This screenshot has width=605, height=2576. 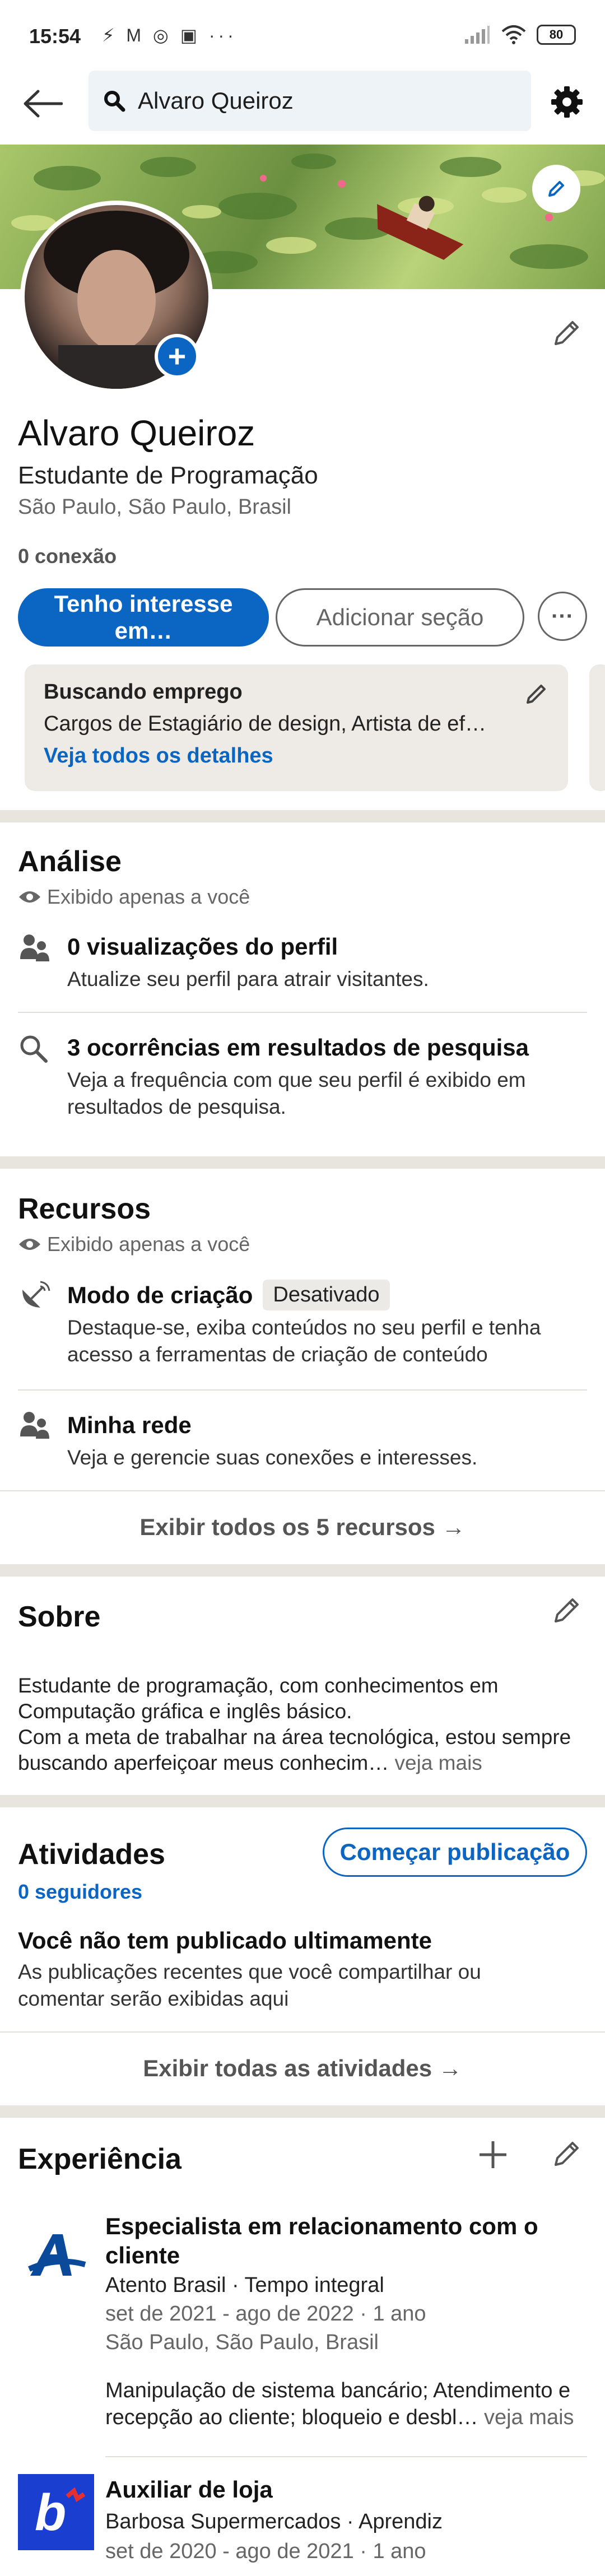 I want to click on activity-title: Atividades, so click(x=91, y=1854).